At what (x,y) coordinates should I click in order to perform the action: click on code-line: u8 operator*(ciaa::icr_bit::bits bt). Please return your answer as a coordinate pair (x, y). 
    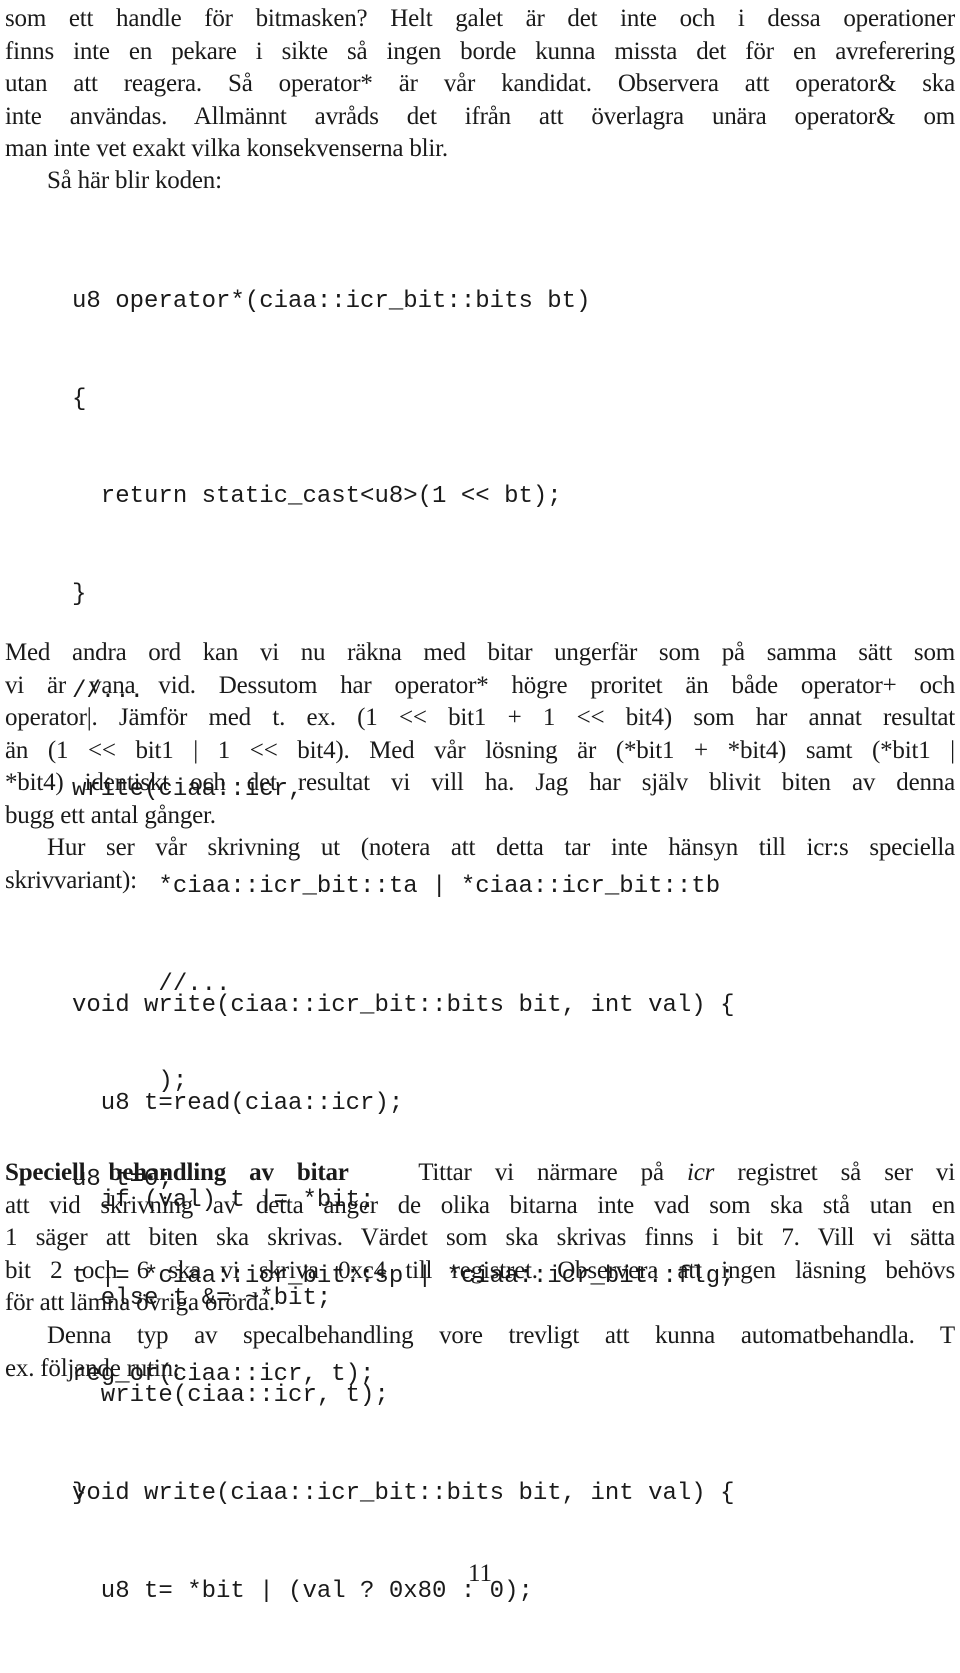
    Looking at the image, I should click on (331, 301).